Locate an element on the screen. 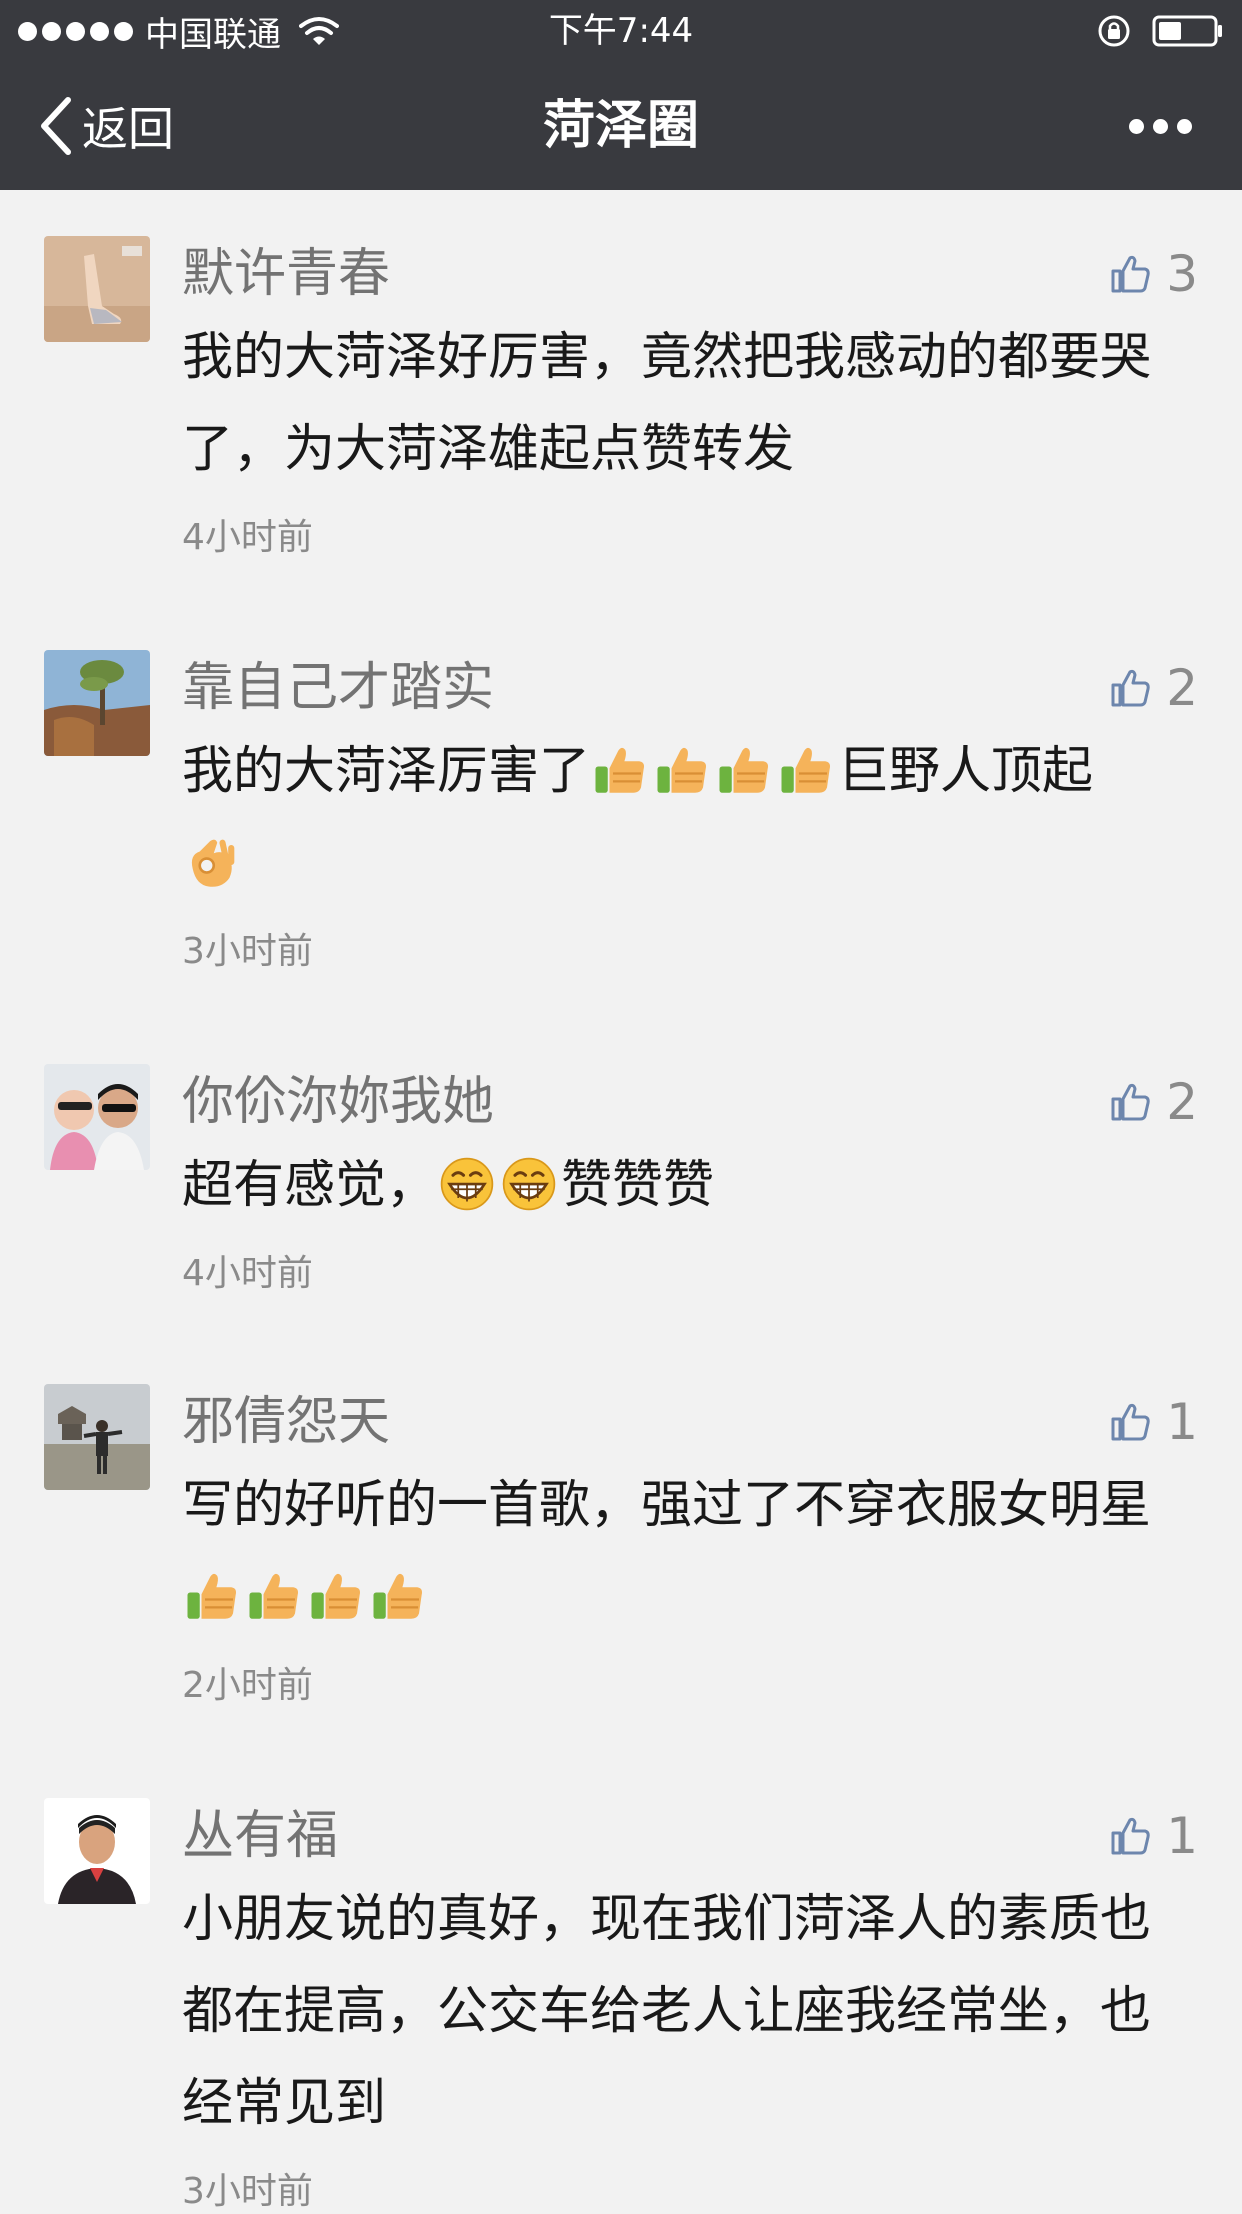 Image resolution: width=1242 pixels, height=2214 pixels. status-time: 下午7:44 is located at coordinates (621, 31).